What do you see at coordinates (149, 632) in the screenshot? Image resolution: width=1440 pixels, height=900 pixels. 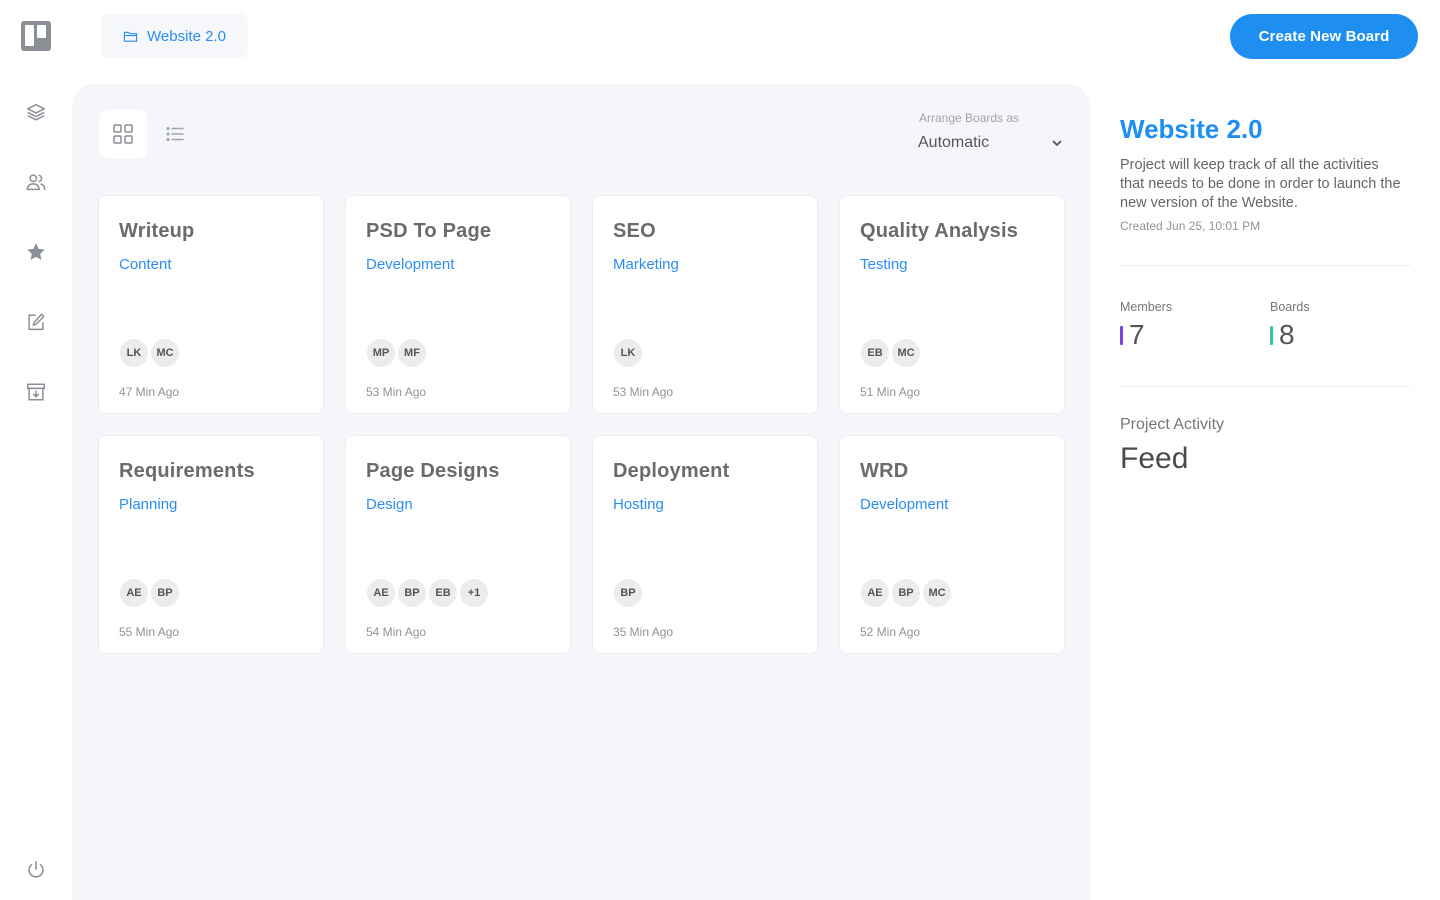 I see `board-time: 55 Min Ago` at bounding box center [149, 632].